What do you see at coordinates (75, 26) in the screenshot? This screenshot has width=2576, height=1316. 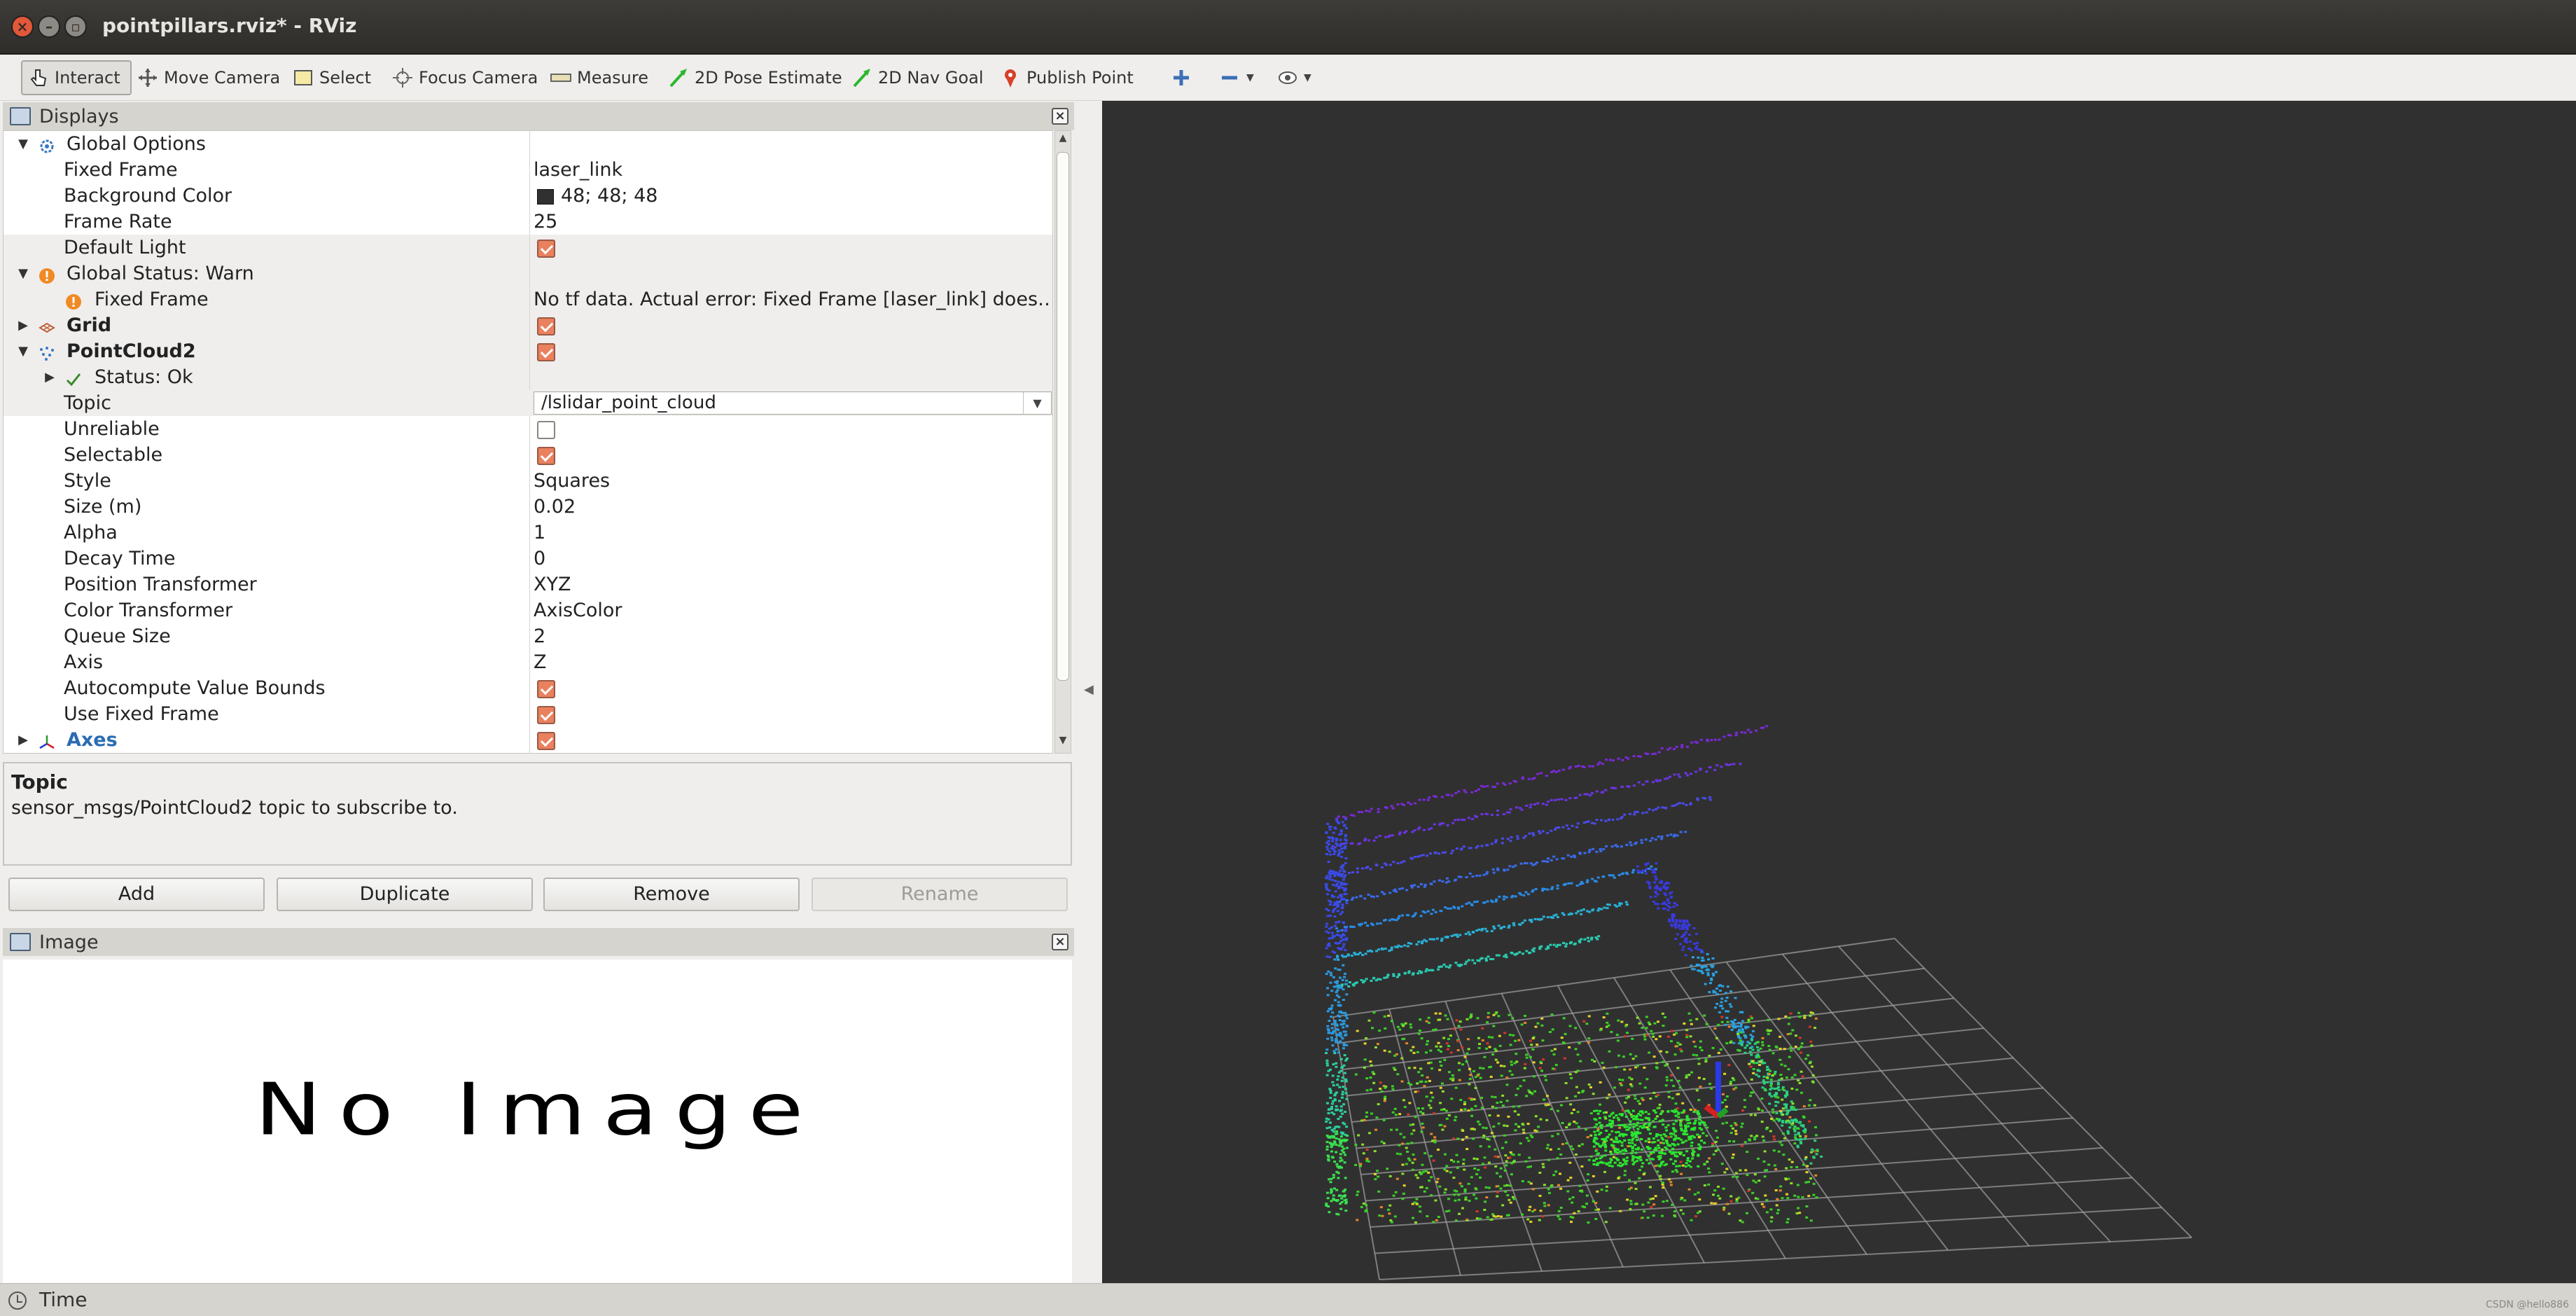 I see `window-maximize-button: ▫` at bounding box center [75, 26].